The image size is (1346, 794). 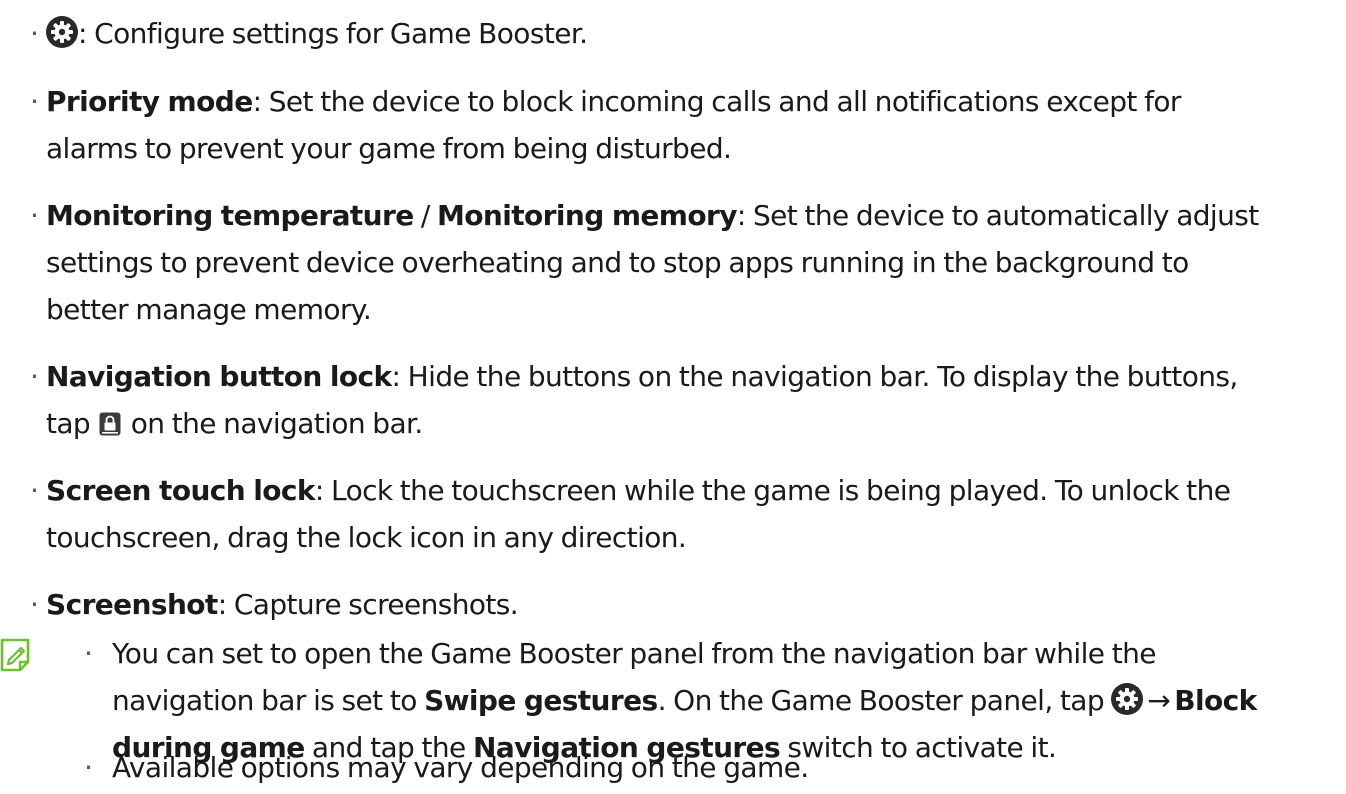 What do you see at coordinates (333, 33) in the screenshot?
I see `settings-description: : Configure settings for Game Booster.` at bounding box center [333, 33].